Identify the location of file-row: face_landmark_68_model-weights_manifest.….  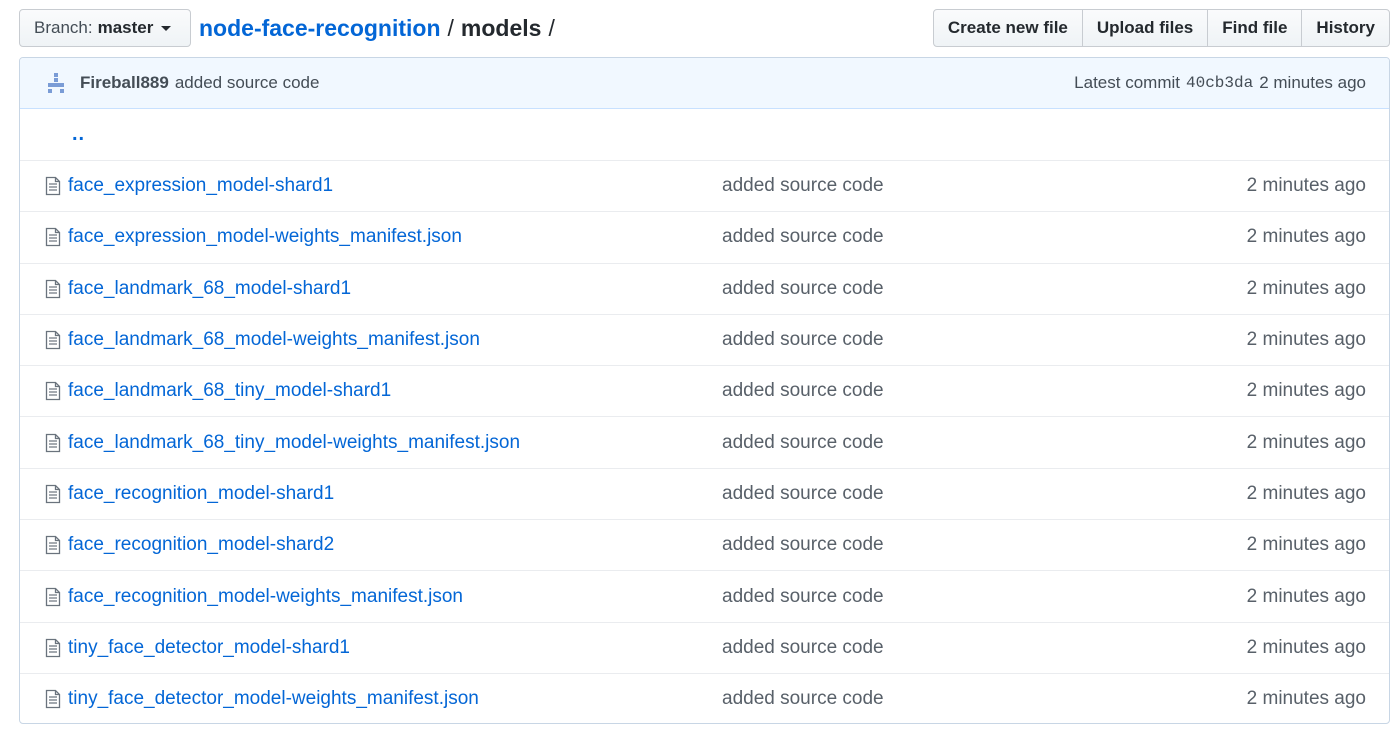
(704, 339).